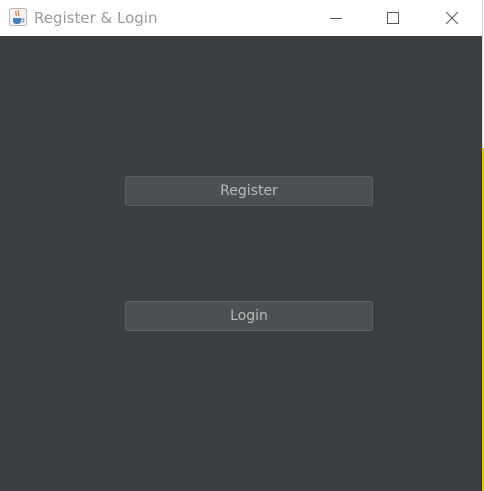 This screenshot has height=491, width=484. I want to click on minimize-icon, so click(336, 18).